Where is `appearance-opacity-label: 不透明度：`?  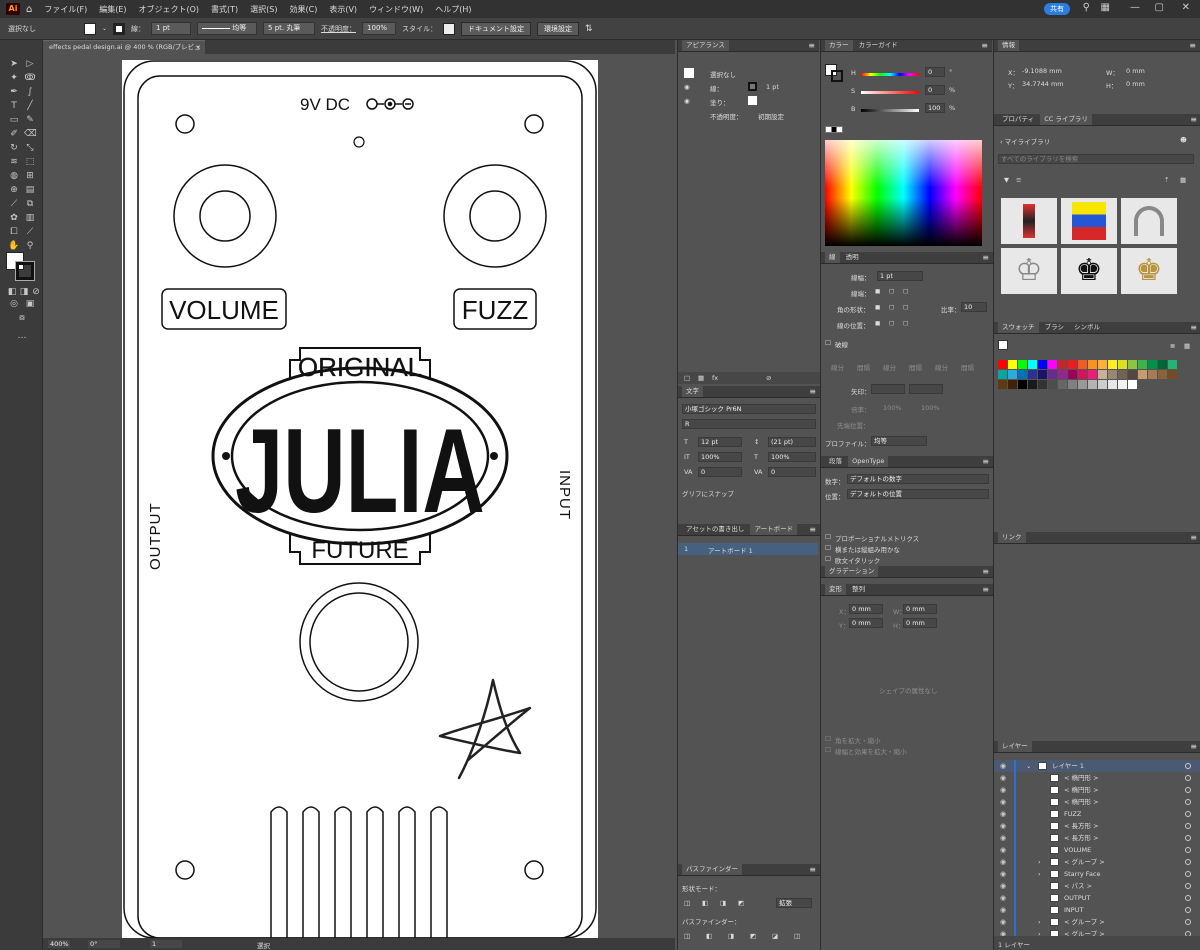
appearance-opacity-label: 不透明度： is located at coordinates (726, 116).